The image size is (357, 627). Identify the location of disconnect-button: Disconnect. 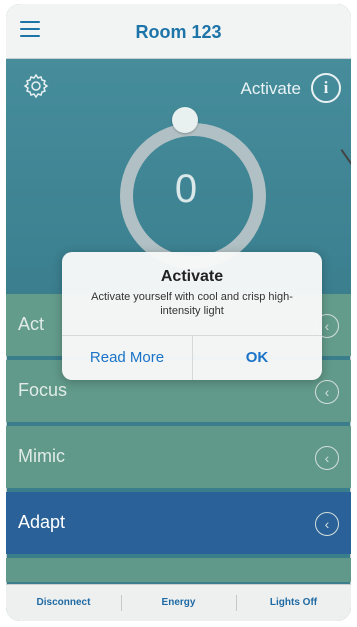
(63, 603).